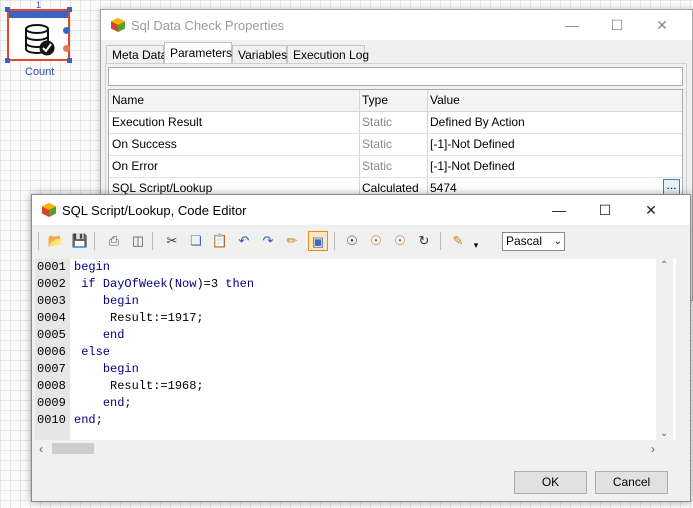 Image resolution: width=693 pixels, height=508 pixels. Describe the element at coordinates (88, 284) in the screenshot. I see `code-keyword: if` at that location.